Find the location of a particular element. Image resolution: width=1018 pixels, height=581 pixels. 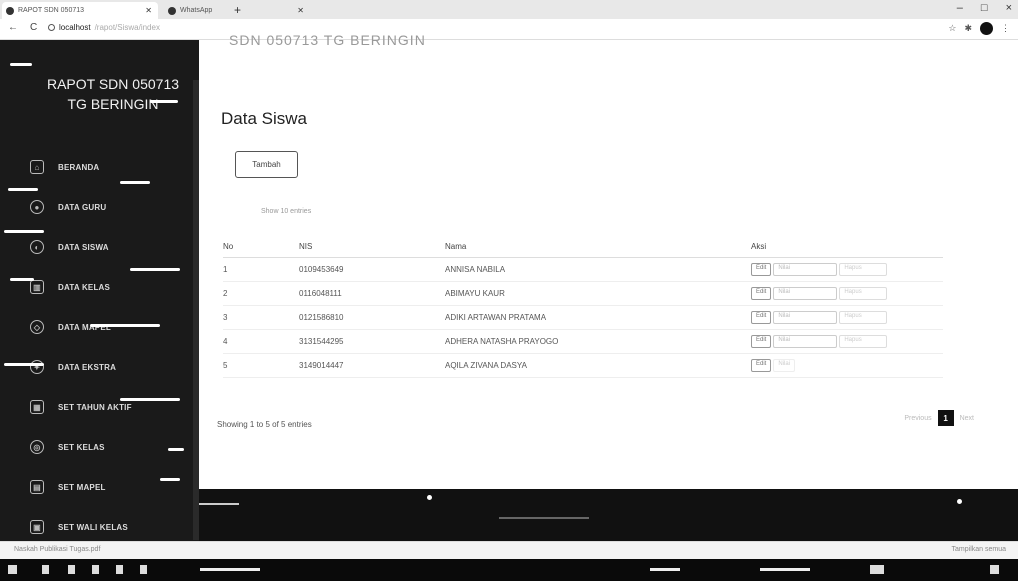

url-field: localhost /rapot/Siswa/index is located at coordinates (104, 27).